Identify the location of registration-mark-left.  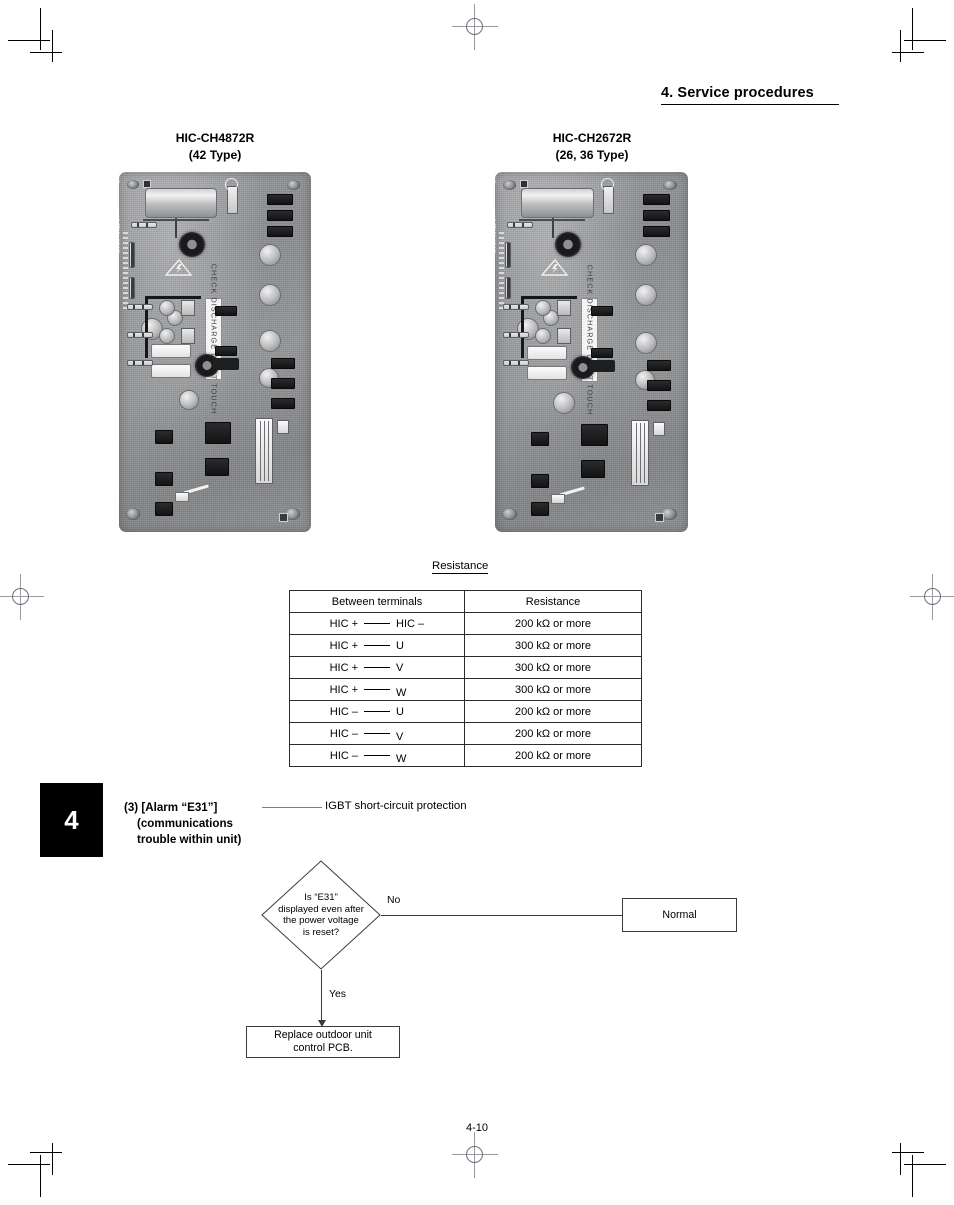
(22, 597).